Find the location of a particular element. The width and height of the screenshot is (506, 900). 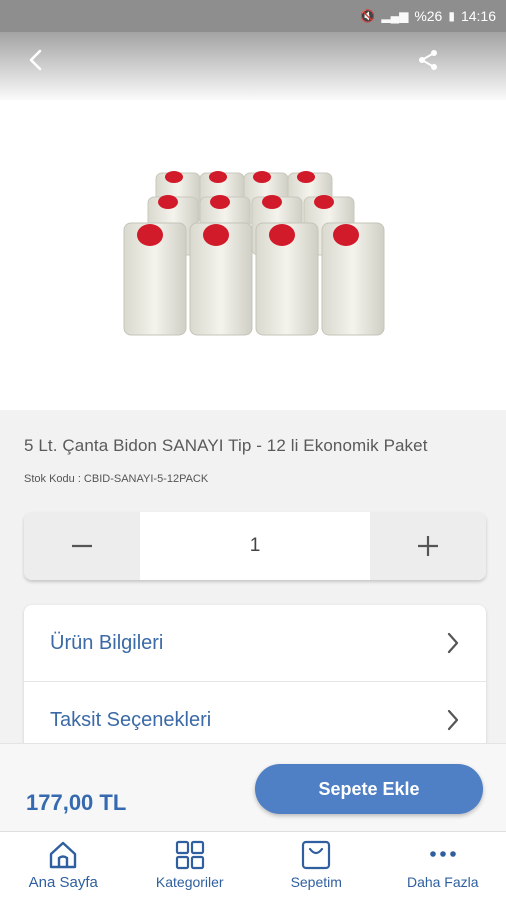

chevron-left-icon is located at coordinates (35, 60).